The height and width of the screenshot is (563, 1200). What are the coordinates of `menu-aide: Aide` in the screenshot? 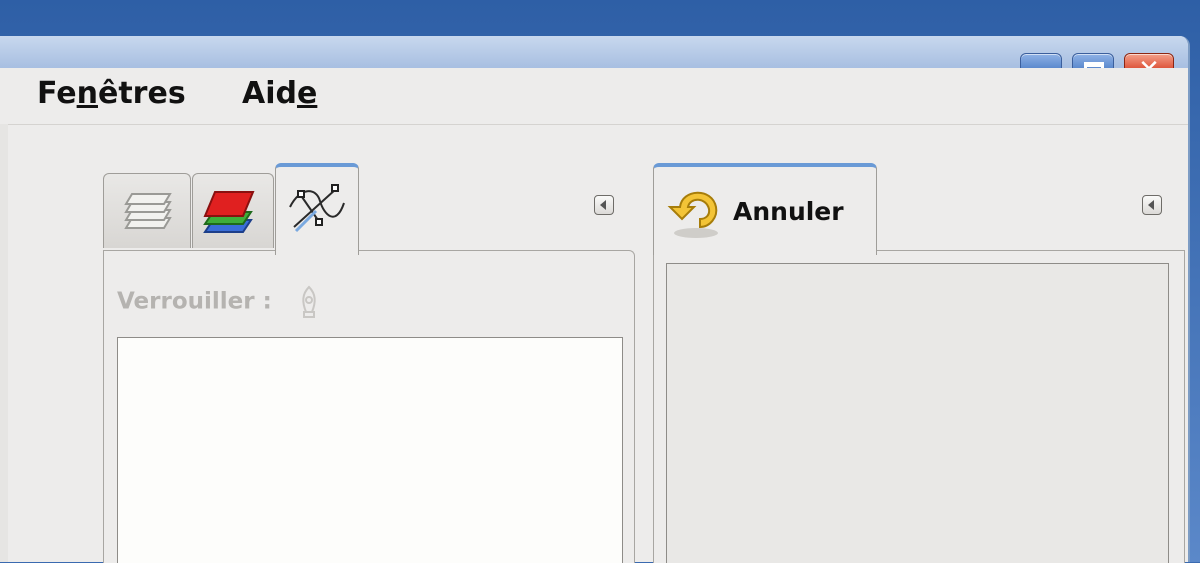 It's located at (279, 93).